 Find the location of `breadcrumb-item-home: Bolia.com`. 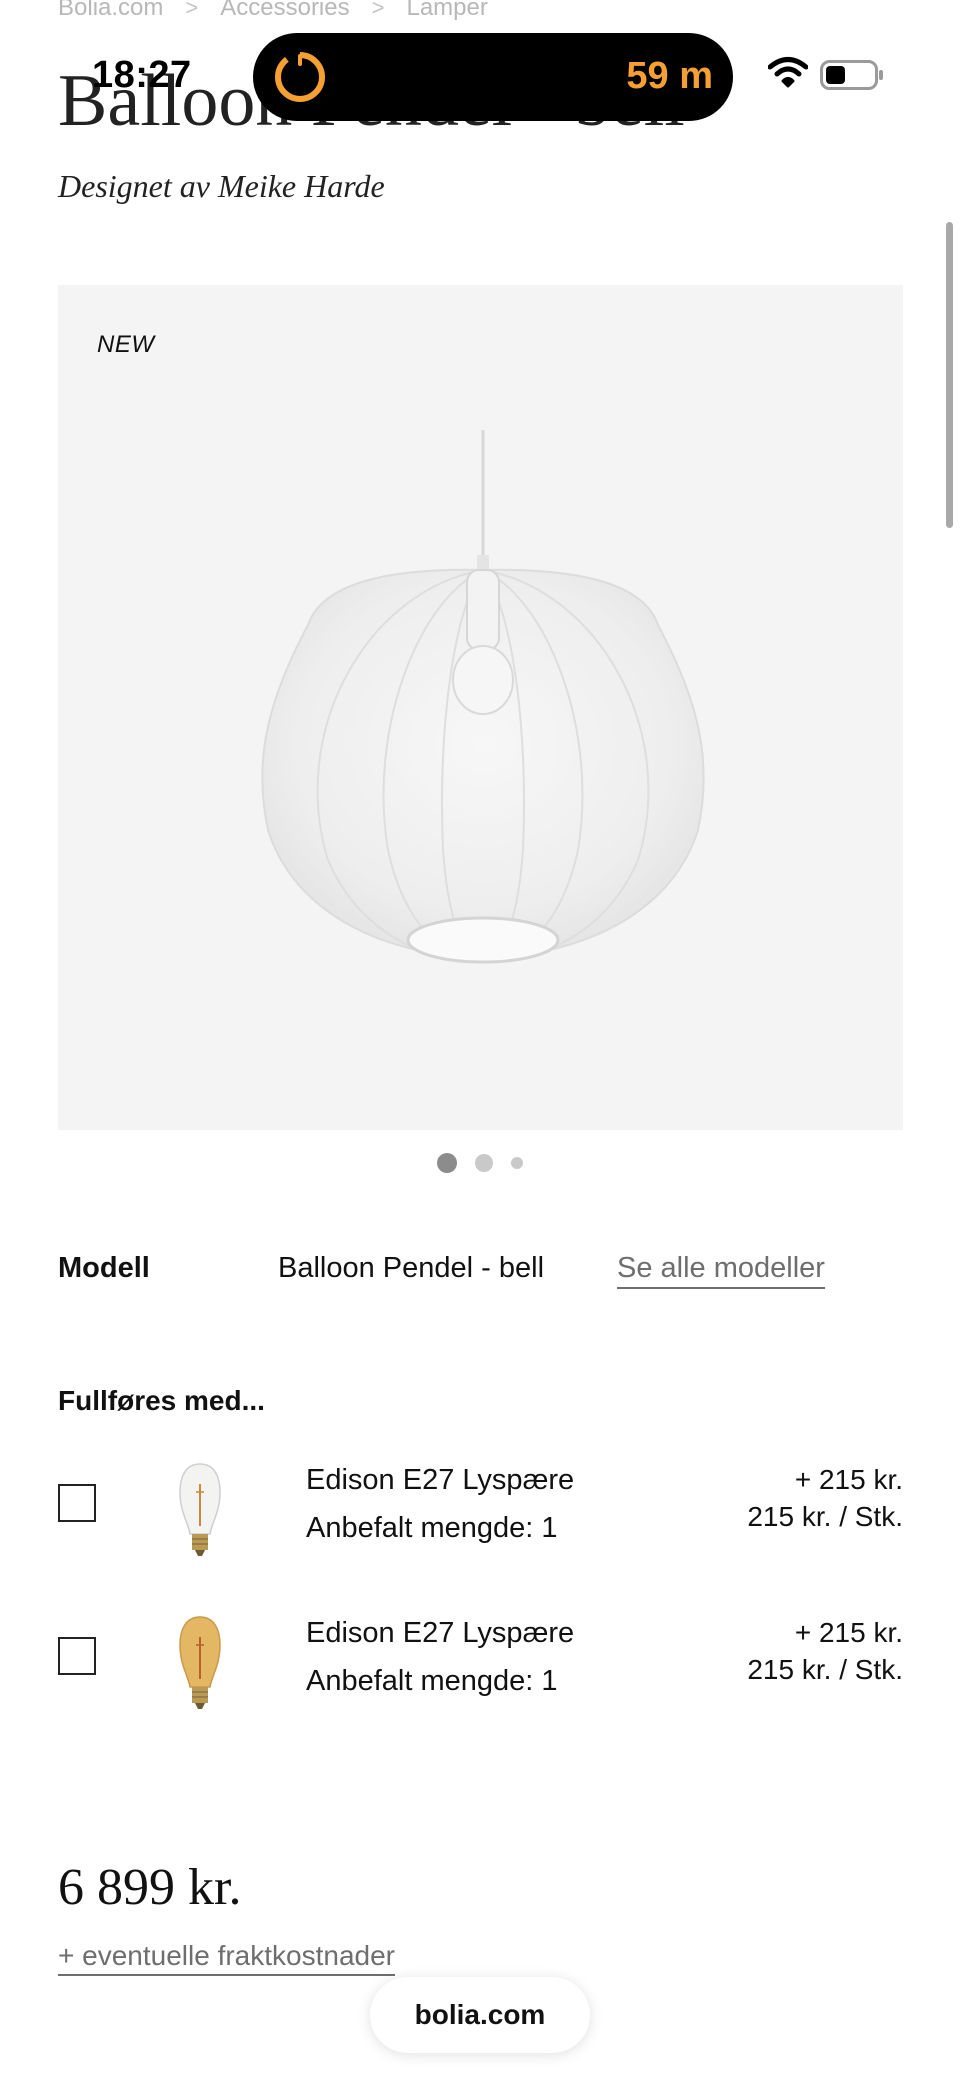

breadcrumb-item-home: Bolia.com is located at coordinates (110, 11).